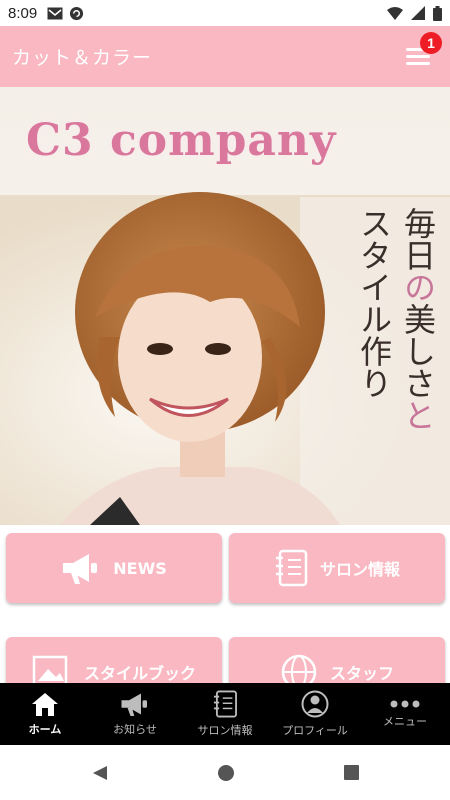 The image size is (450, 800). I want to click on salon-info-label: サロン情報, so click(359, 569).